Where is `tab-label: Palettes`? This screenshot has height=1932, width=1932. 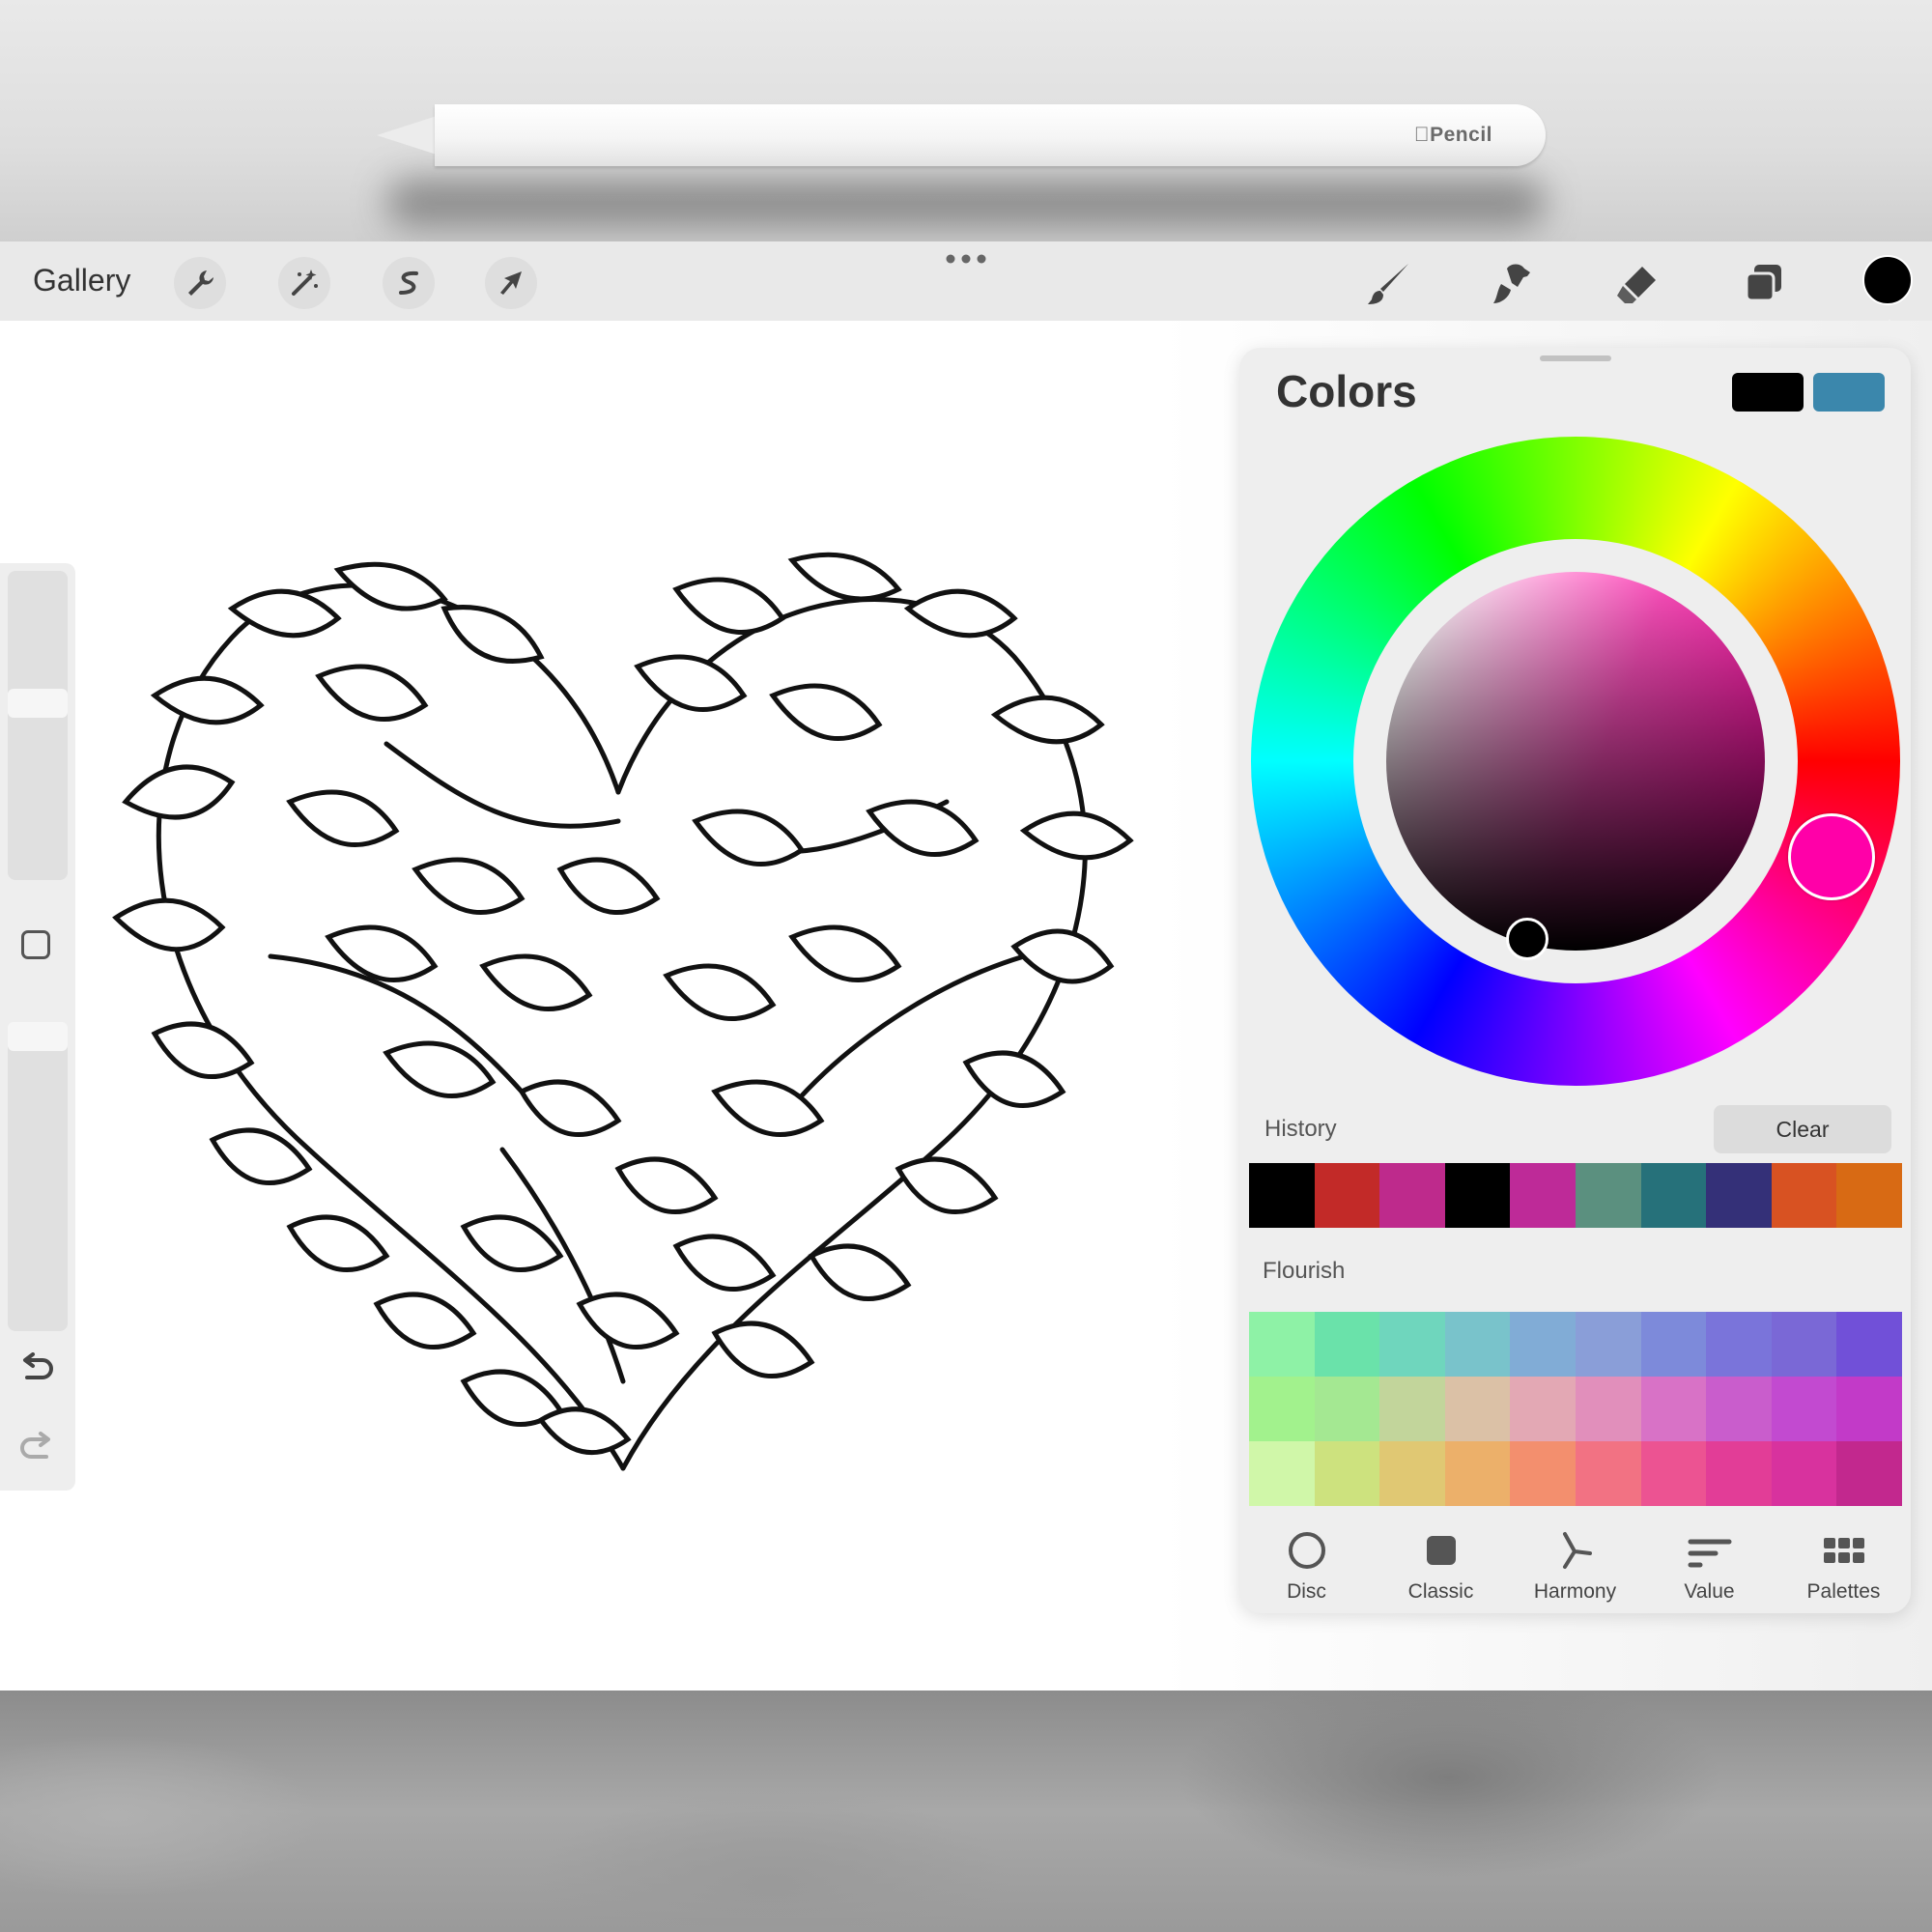
tab-label: Palettes is located at coordinates (1843, 1591).